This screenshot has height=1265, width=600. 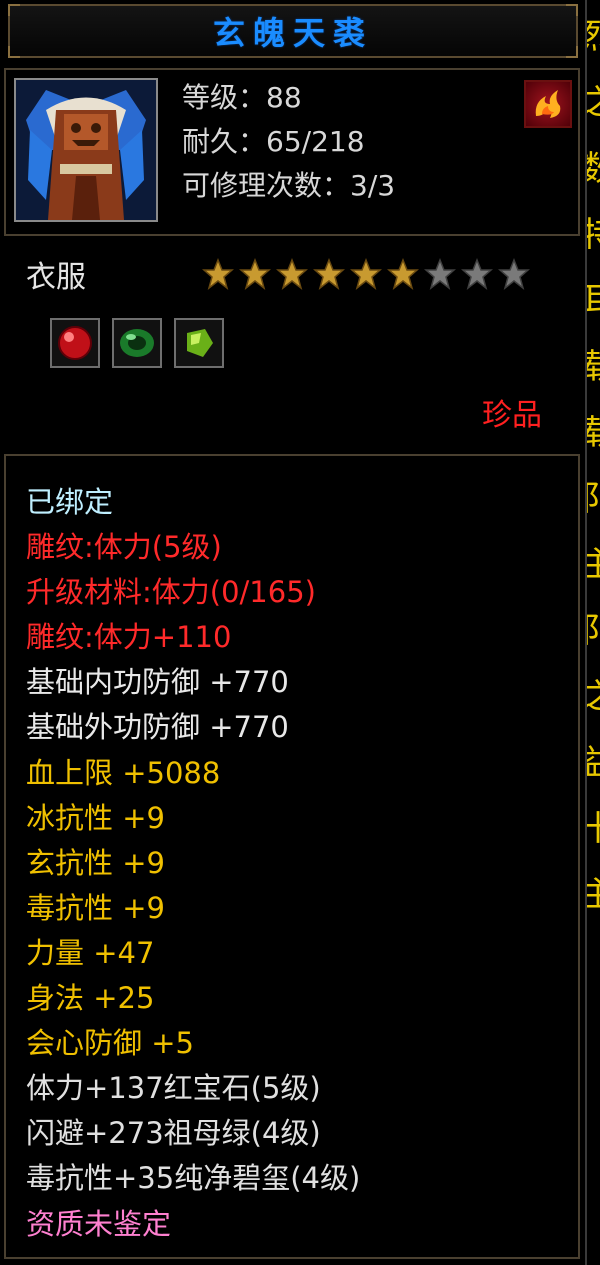 I want to click on socketed-gems, so click(x=137, y=343).